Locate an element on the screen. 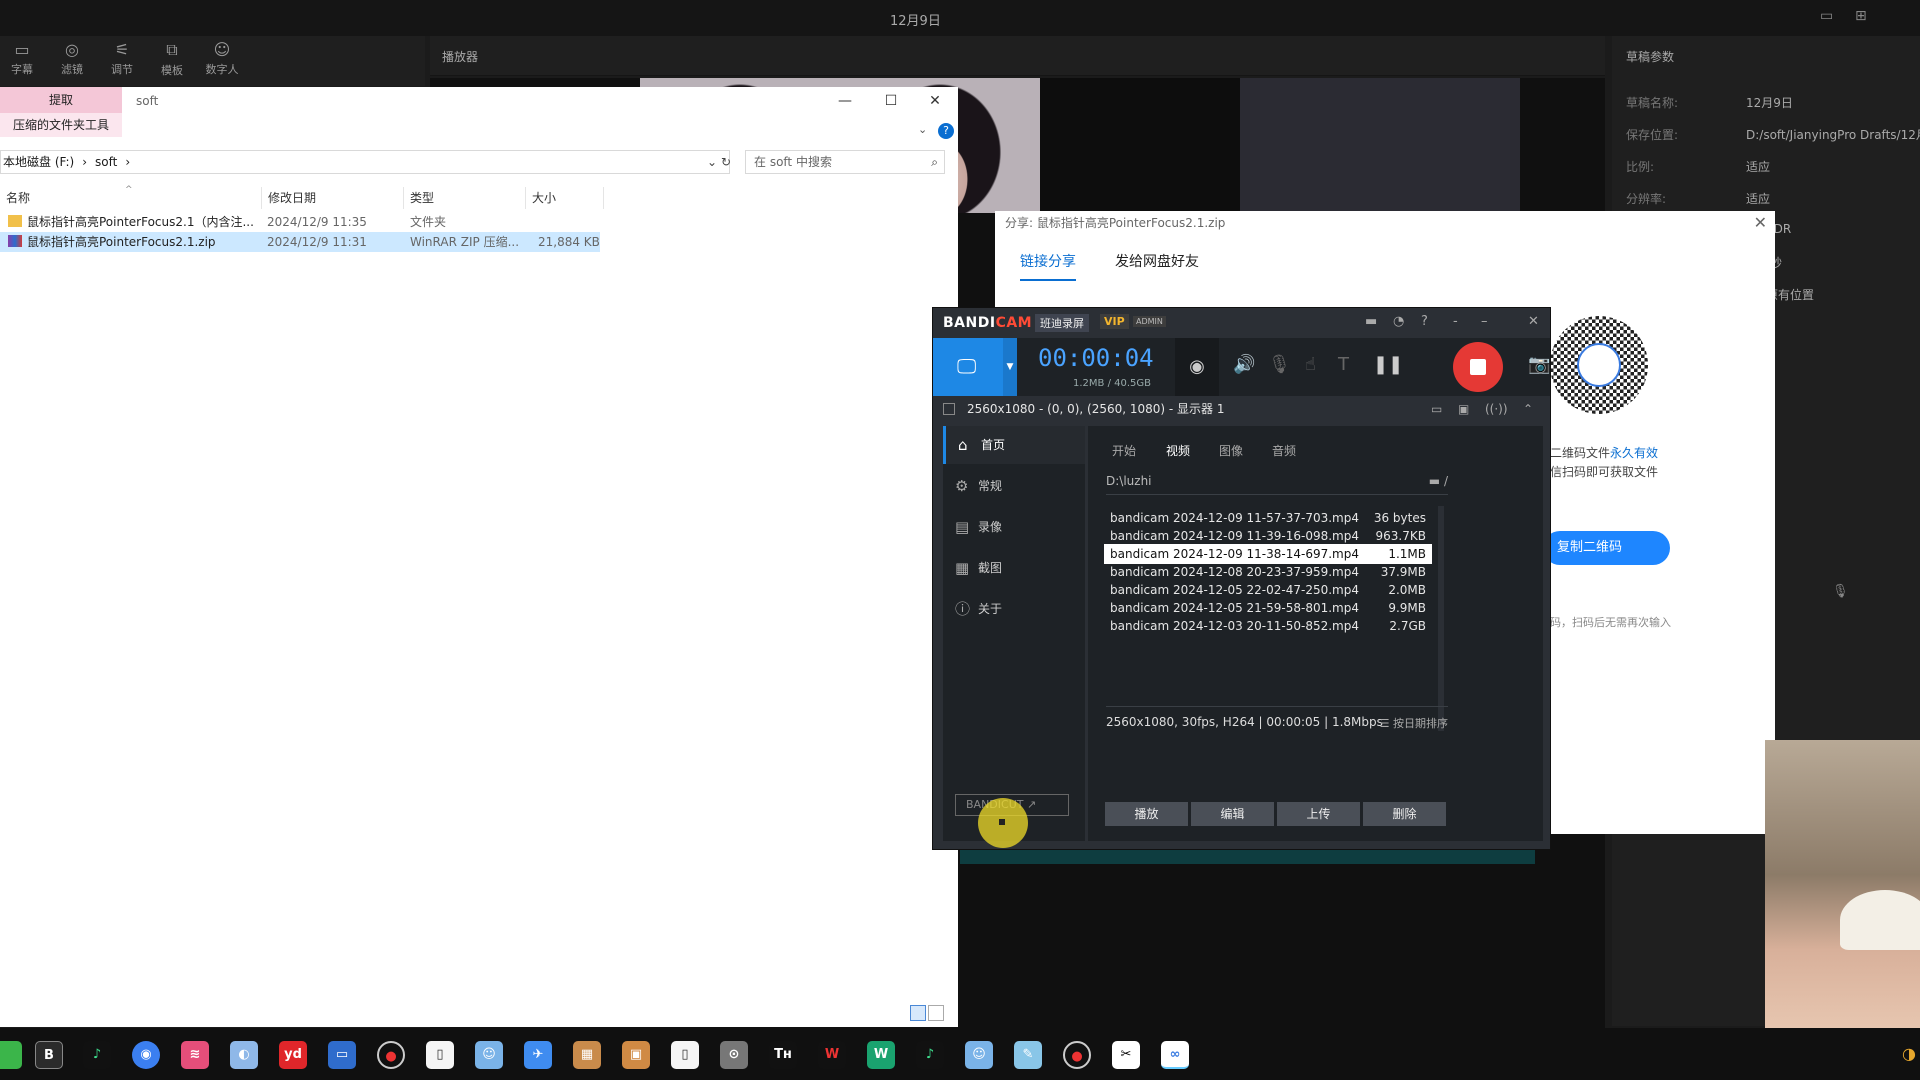  minimize-button: — is located at coordinates (845, 101).